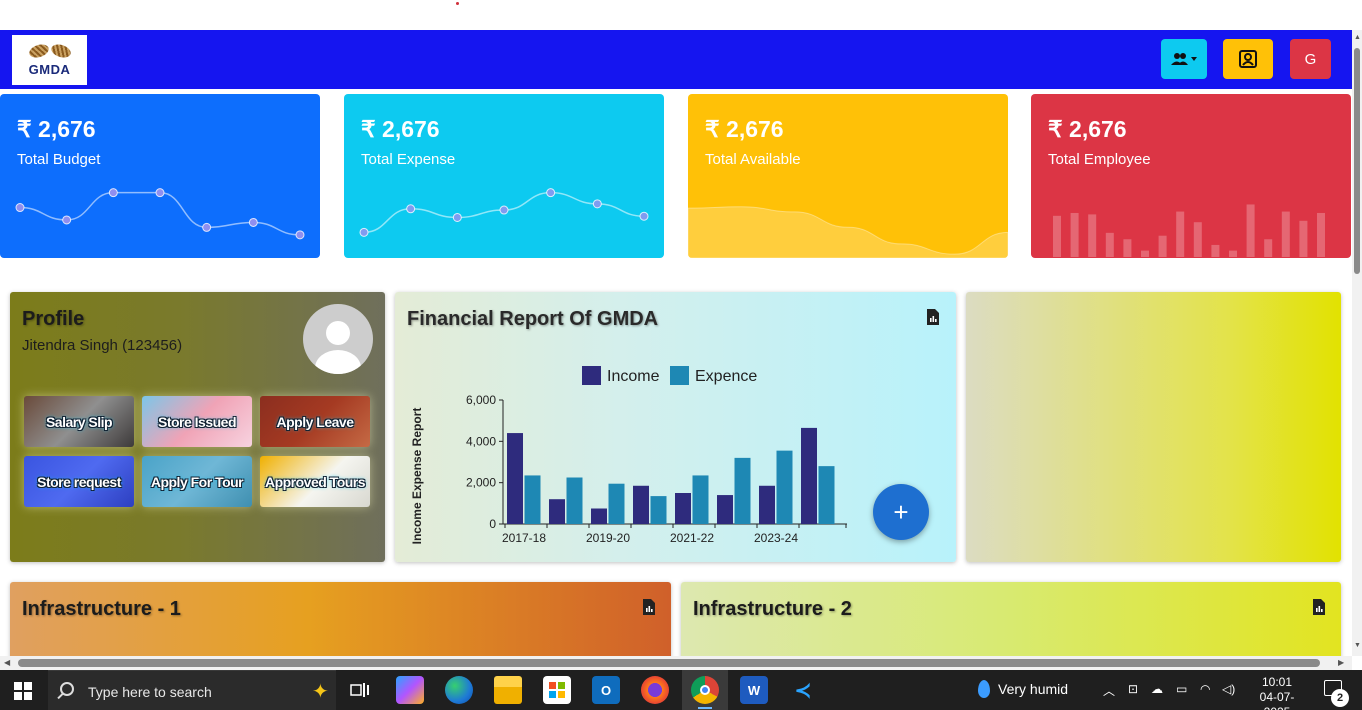 This screenshot has width=1362, height=710. What do you see at coordinates (803, 690) in the screenshot?
I see `vscode-icon: ≺` at bounding box center [803, 690].